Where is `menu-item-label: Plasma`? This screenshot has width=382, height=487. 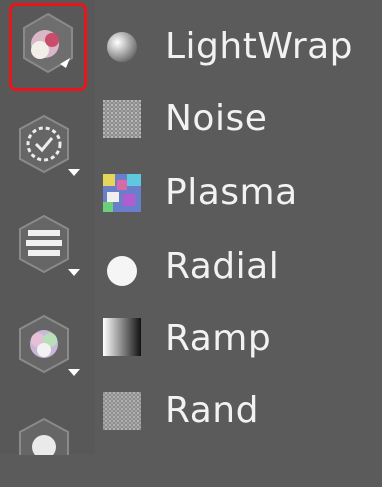
menu-item-label: Plasma is located at coordinates (231, 192).